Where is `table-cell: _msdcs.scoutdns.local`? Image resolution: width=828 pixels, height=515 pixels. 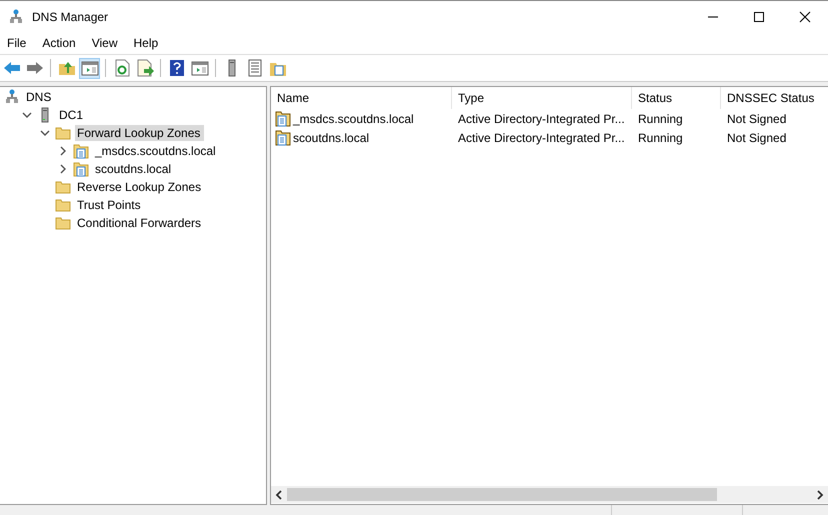
table-cell: _msdcs.scoutdns.local is located at coordinates (353, 119).